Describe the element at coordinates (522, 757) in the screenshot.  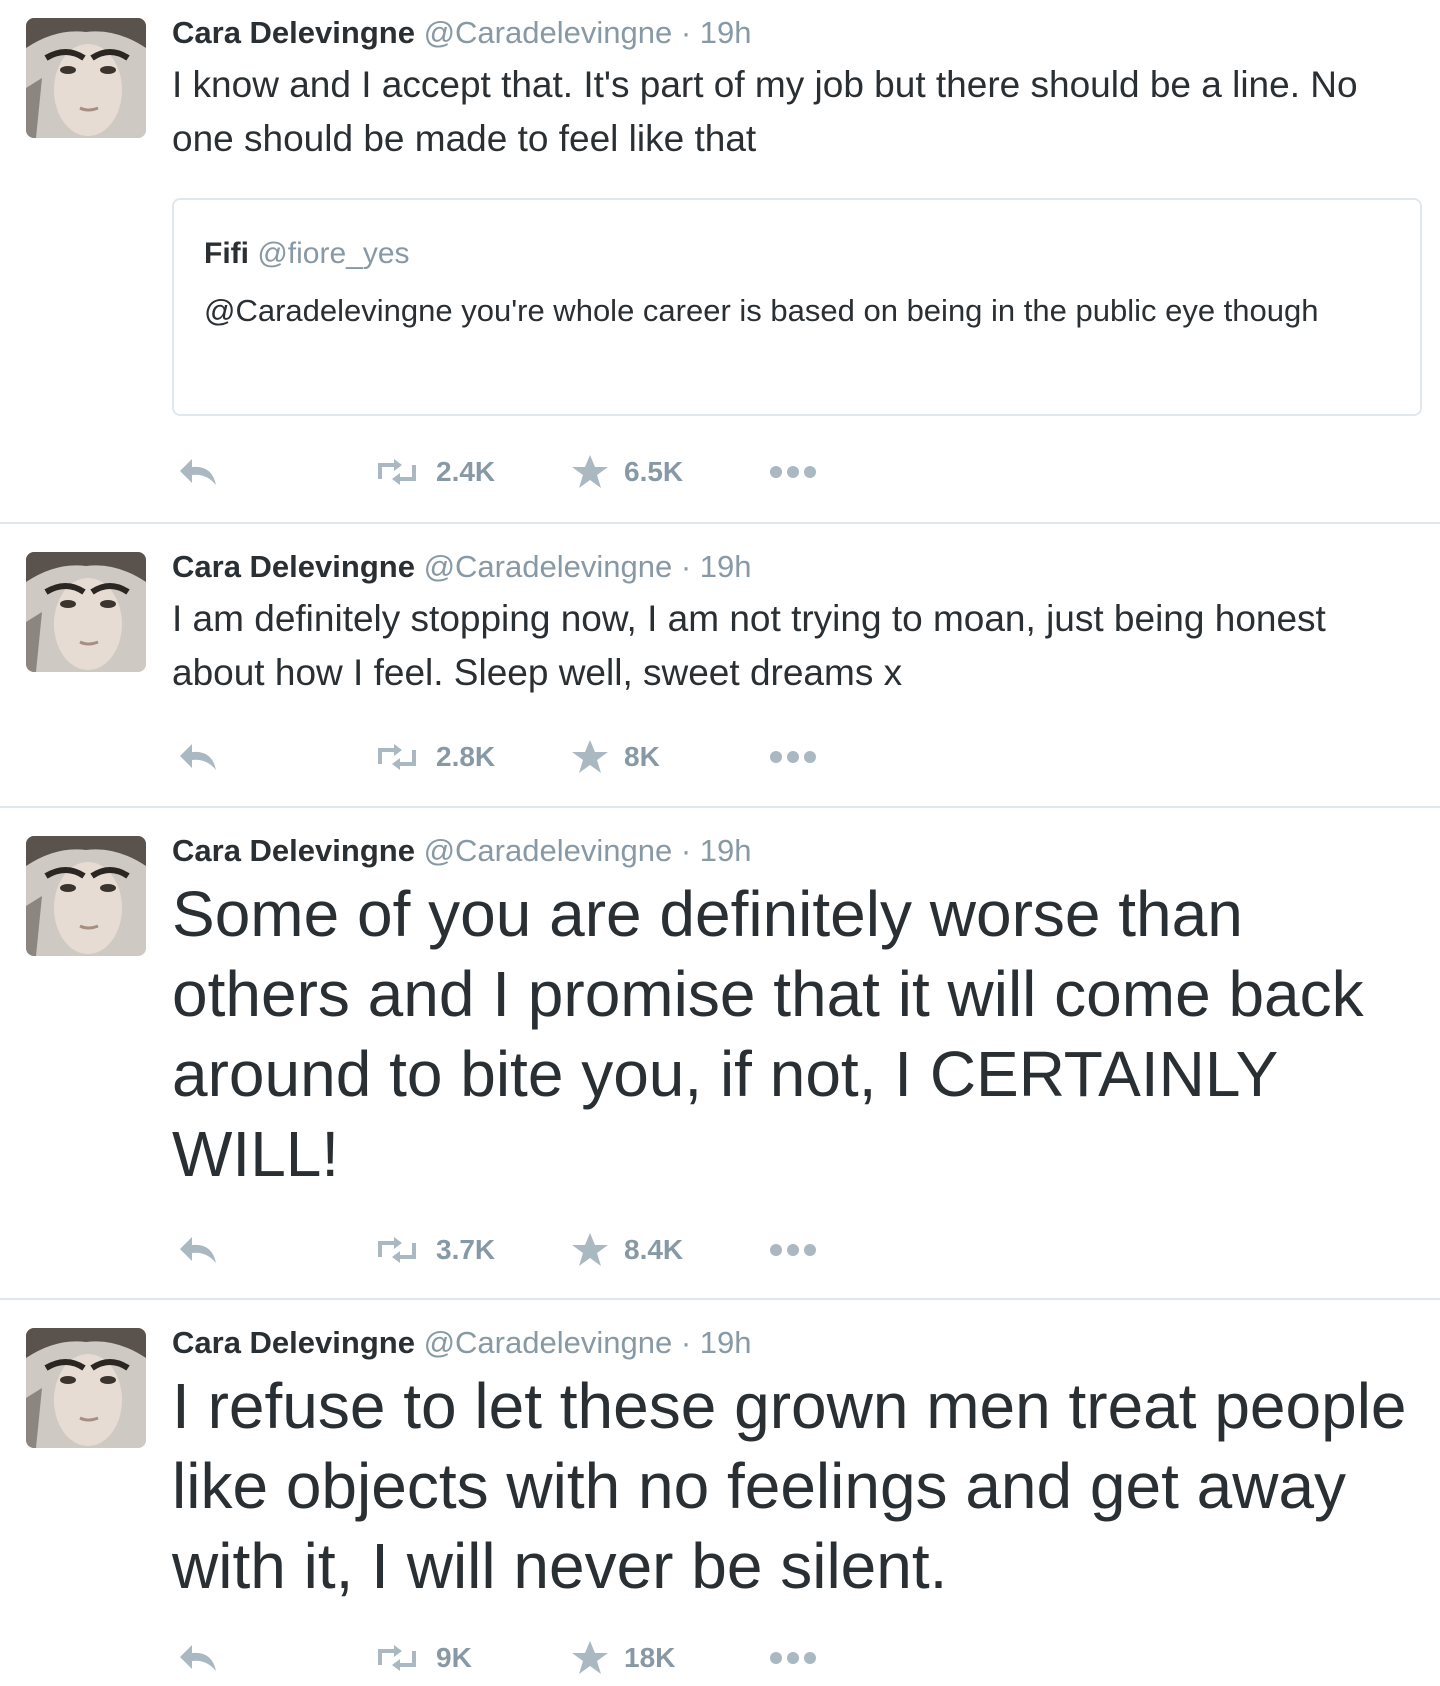
I see `tweet-actions: 2.8K 8K` at that location.